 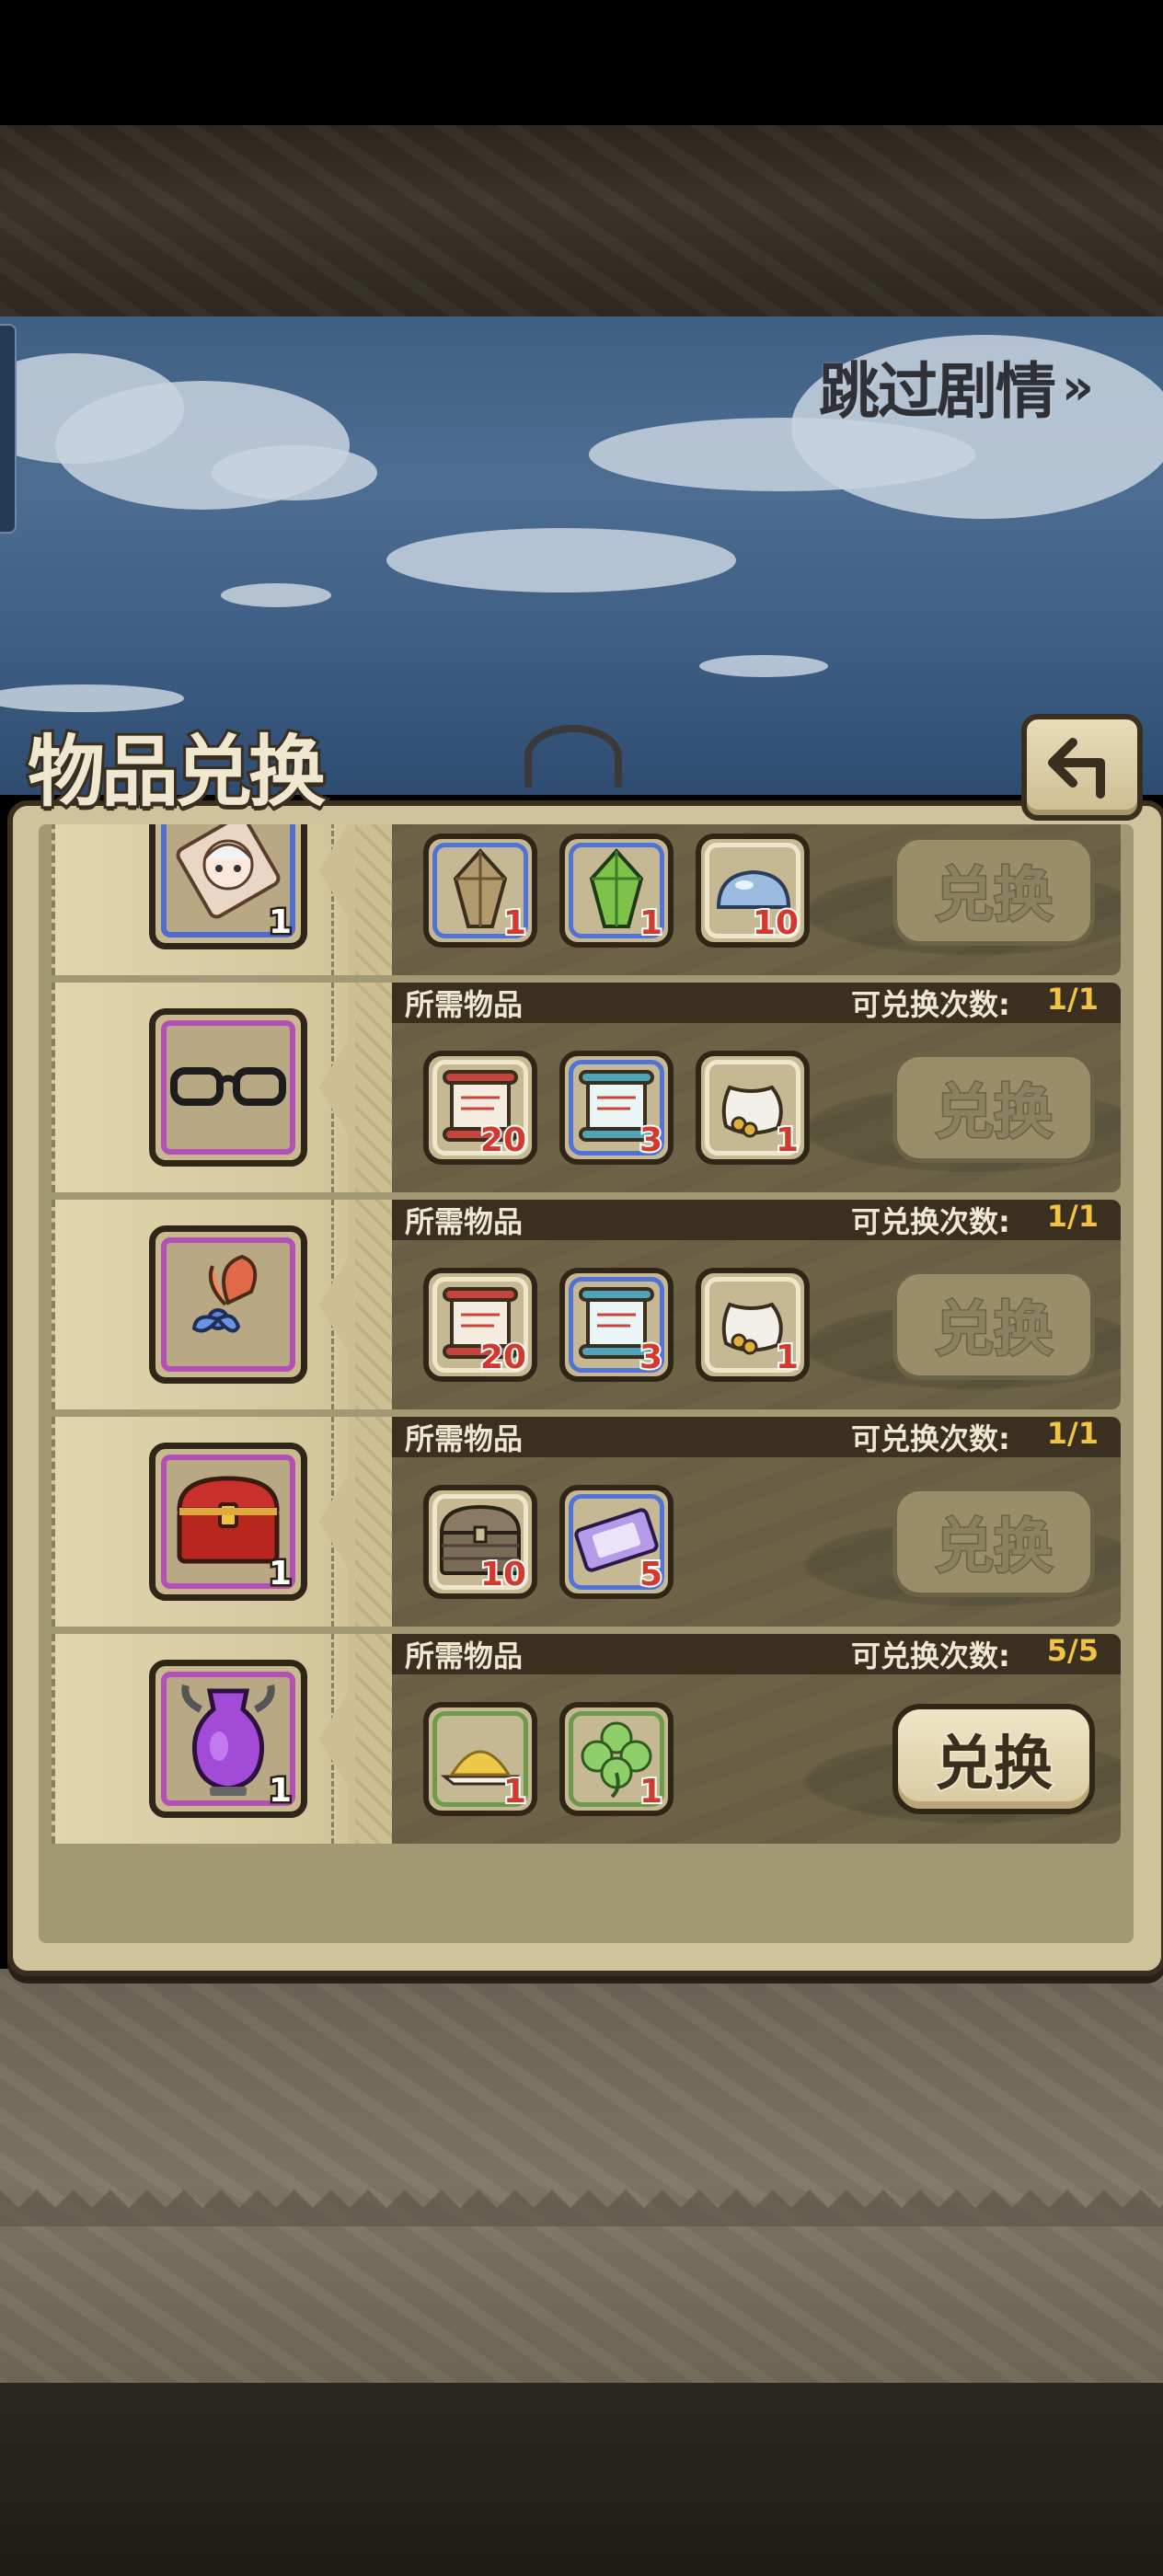 I want to click on skip-story-button: 跳过剧情 », so click(x=957, y=386).